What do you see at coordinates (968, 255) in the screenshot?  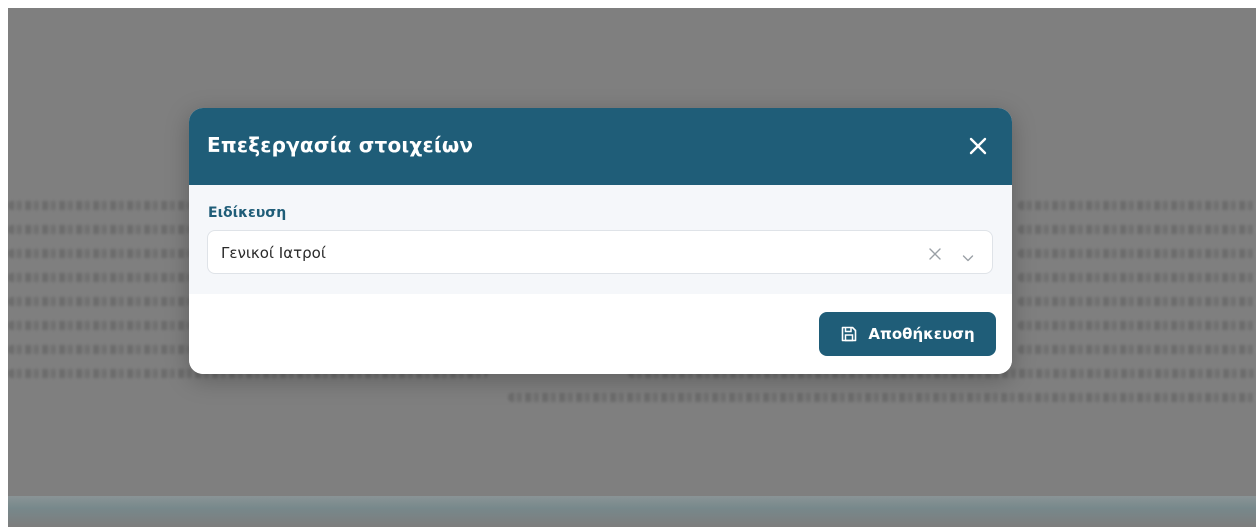 I see `chevron-down-icon` at bounding box center [968, 255].